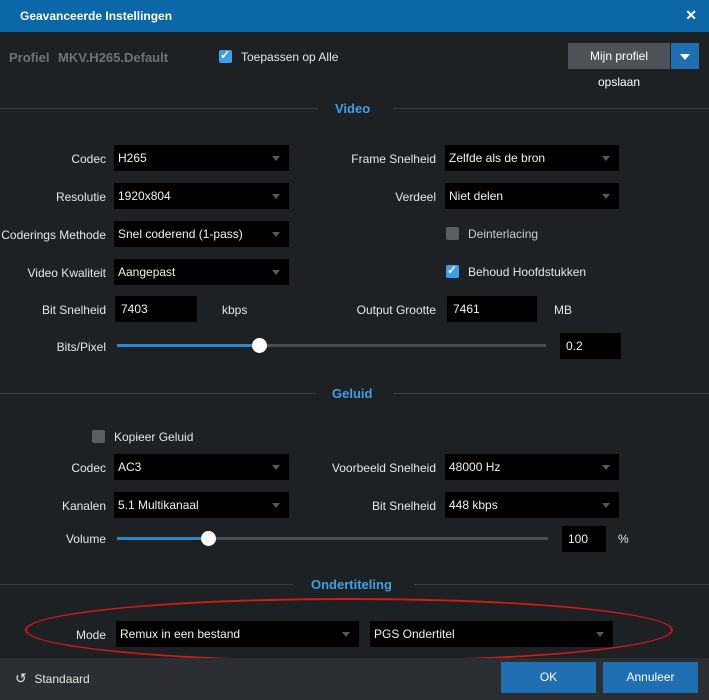  What do you see at coordinates (650, 677) in the screenshot?
I see `cancel-button: Annuleer` at bounding box center [650, 677].